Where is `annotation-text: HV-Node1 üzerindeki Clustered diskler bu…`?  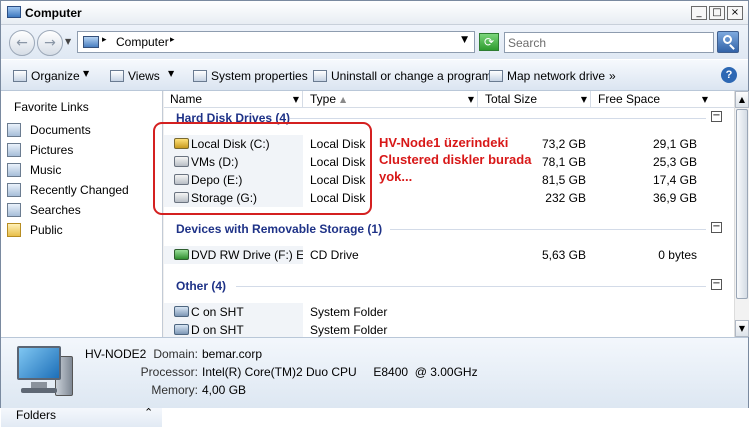
annotation-text: HV-Node1 üzerindeki Clustered diskler bu… is located at coordinates (455, 159).